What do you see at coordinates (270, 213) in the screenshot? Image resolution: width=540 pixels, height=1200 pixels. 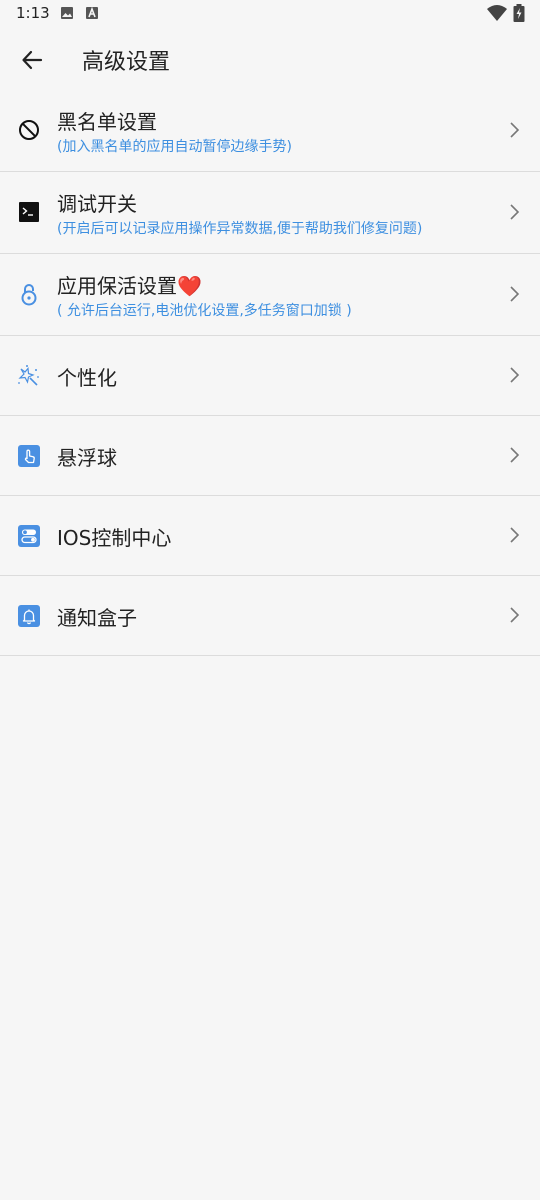 I see `settings-item-debug: 调试开关 (开启后可以记录应用操作异常数据,便于帮助我们修复问题)` at bounding box center [270, 213].